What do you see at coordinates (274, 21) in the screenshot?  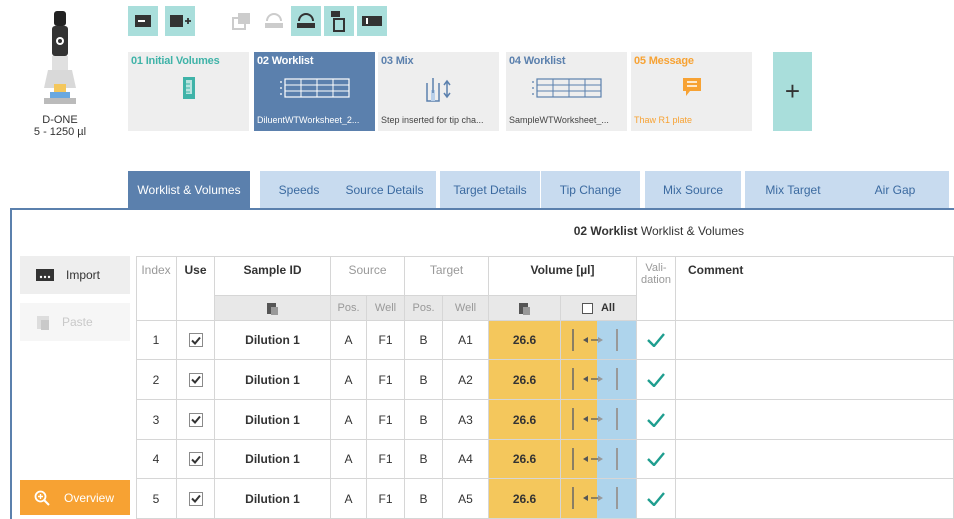 I see `undo-button` at bounding box center [274, 21].